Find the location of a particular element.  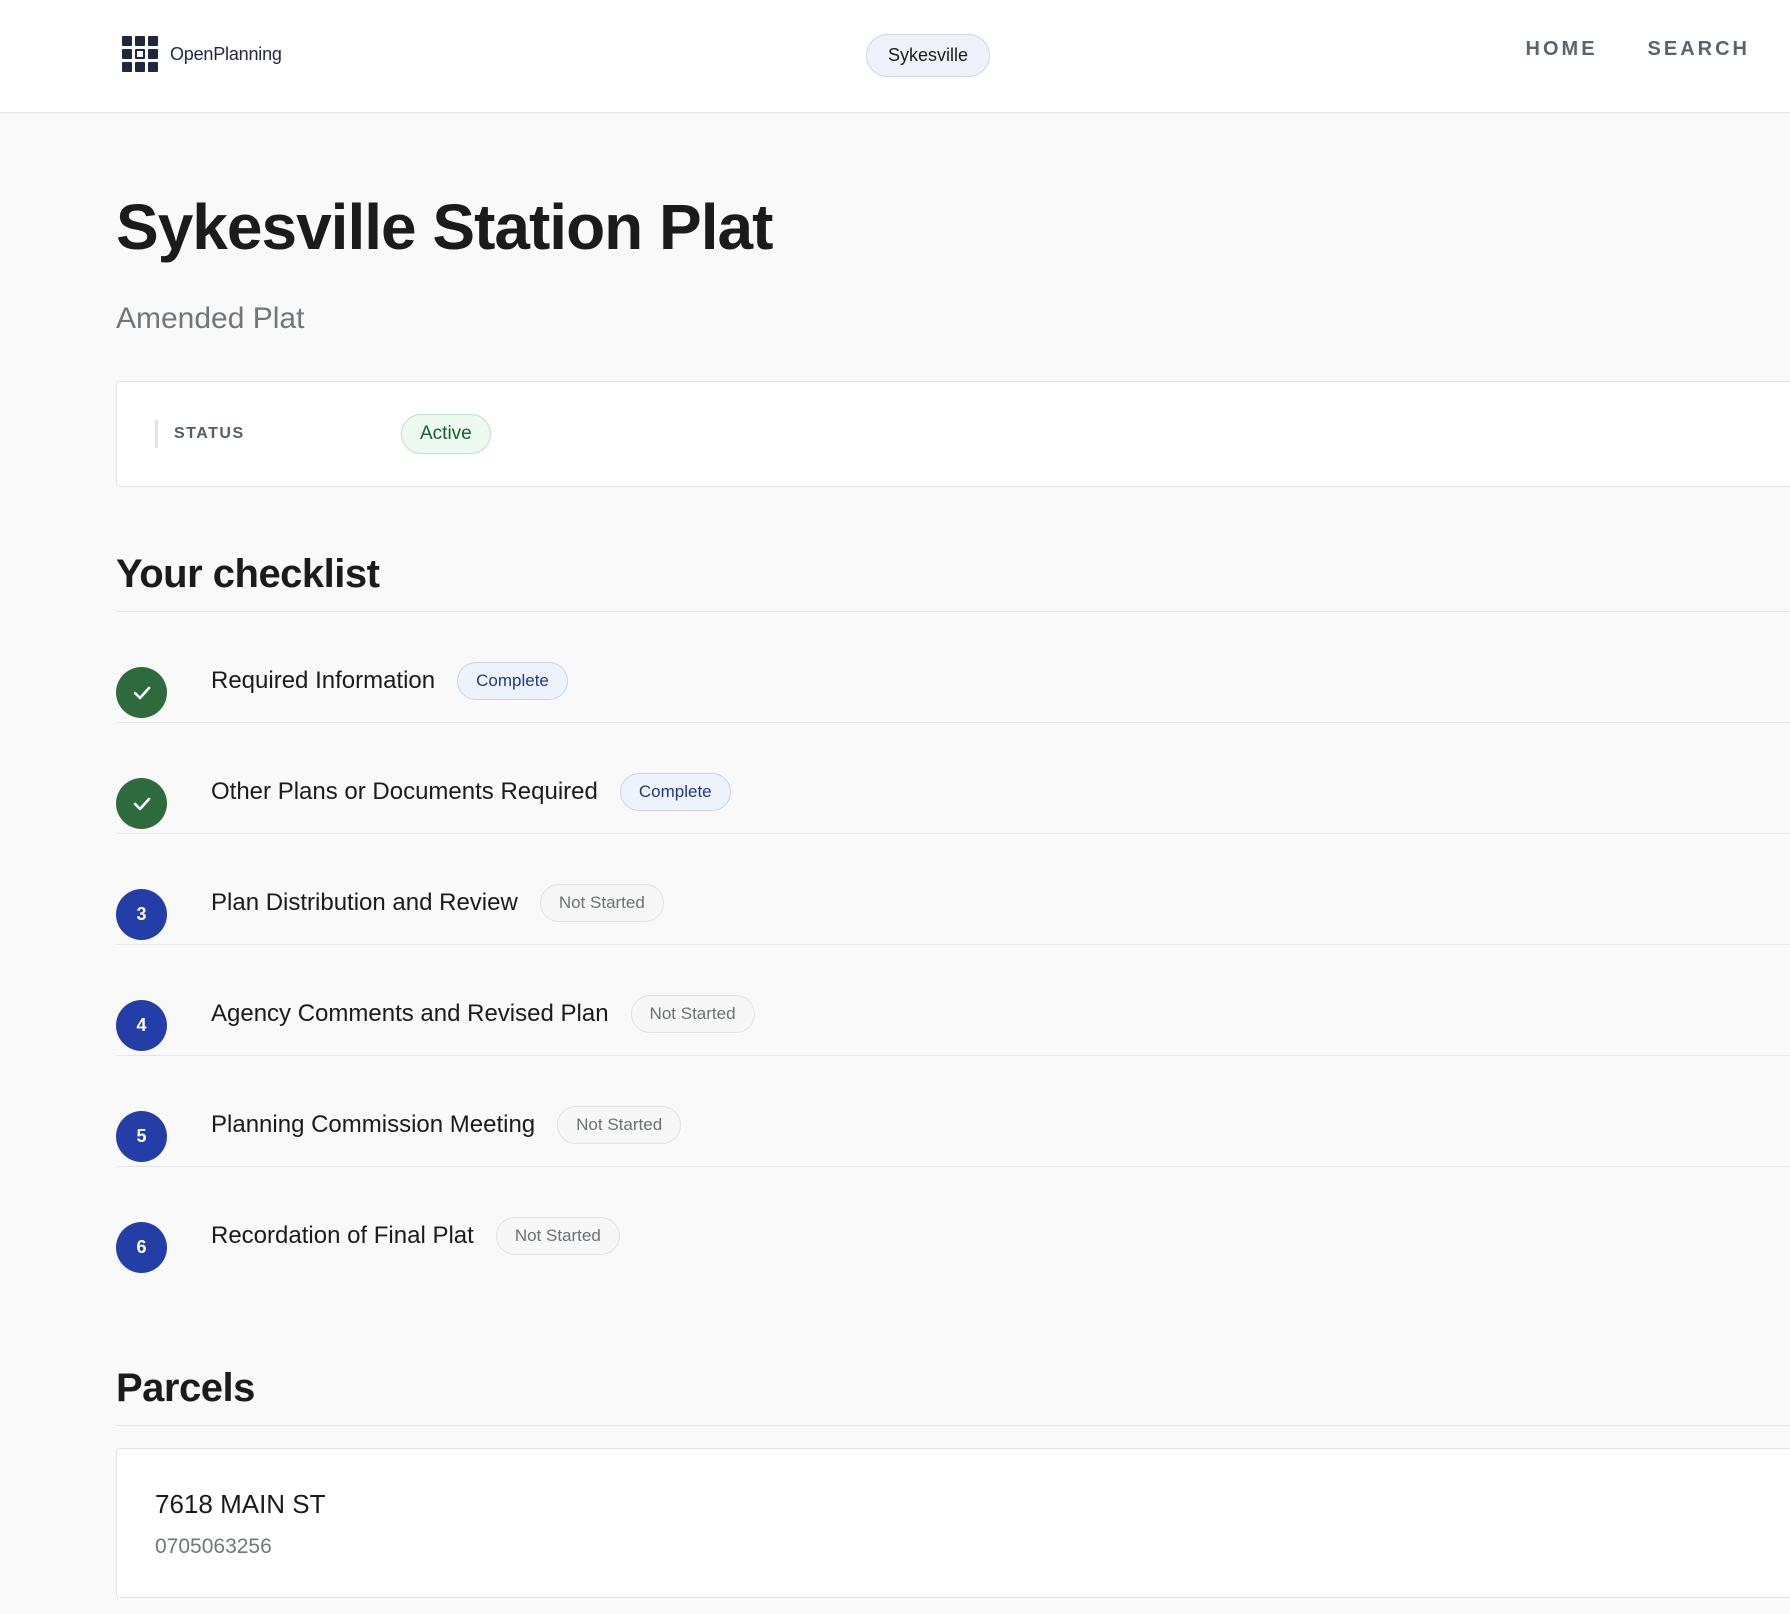

checklist-item-title: Agency Comments and Revised Plan is located at coordinates (410, 1014).